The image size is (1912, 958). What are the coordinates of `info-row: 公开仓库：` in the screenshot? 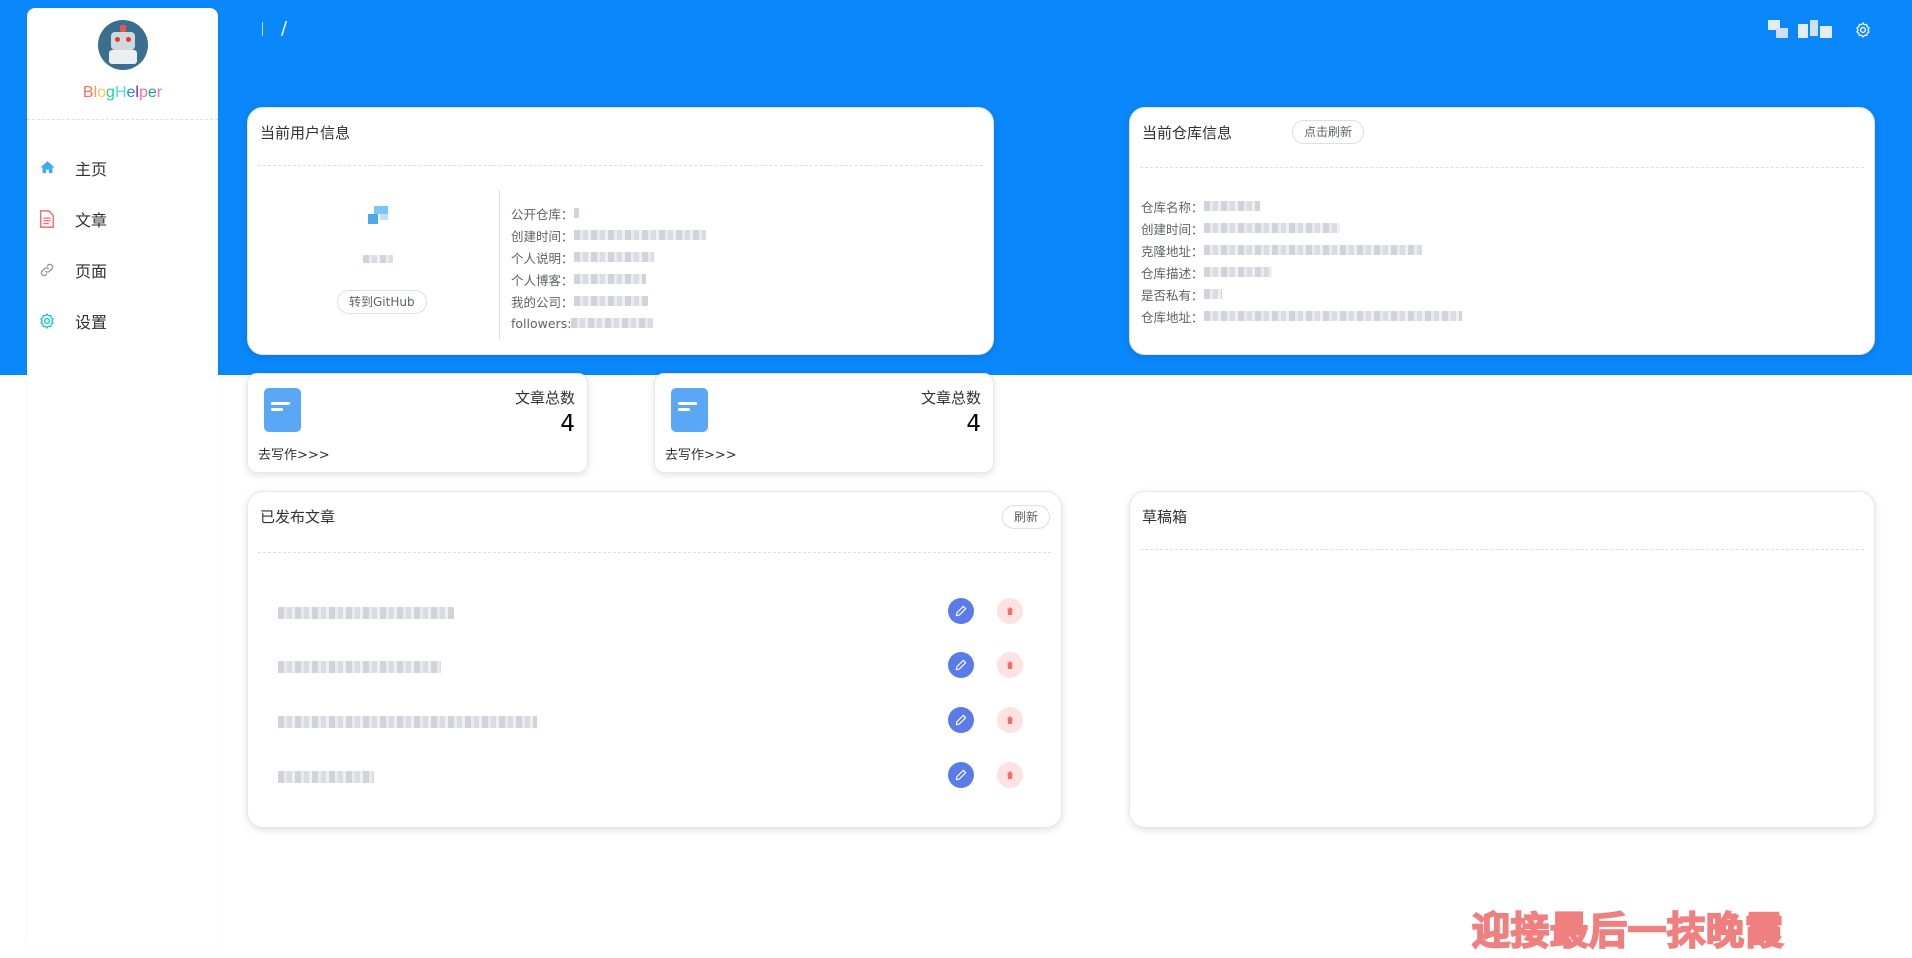 It's located at (608, 213).